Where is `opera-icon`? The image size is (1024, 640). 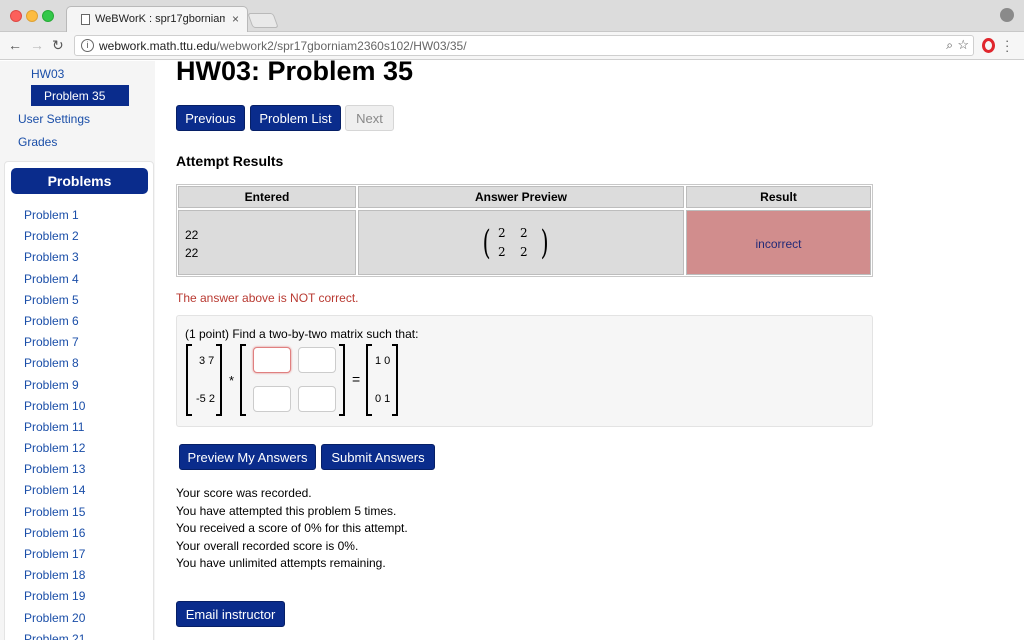
opera-icon is located at coordinates (988, 45).